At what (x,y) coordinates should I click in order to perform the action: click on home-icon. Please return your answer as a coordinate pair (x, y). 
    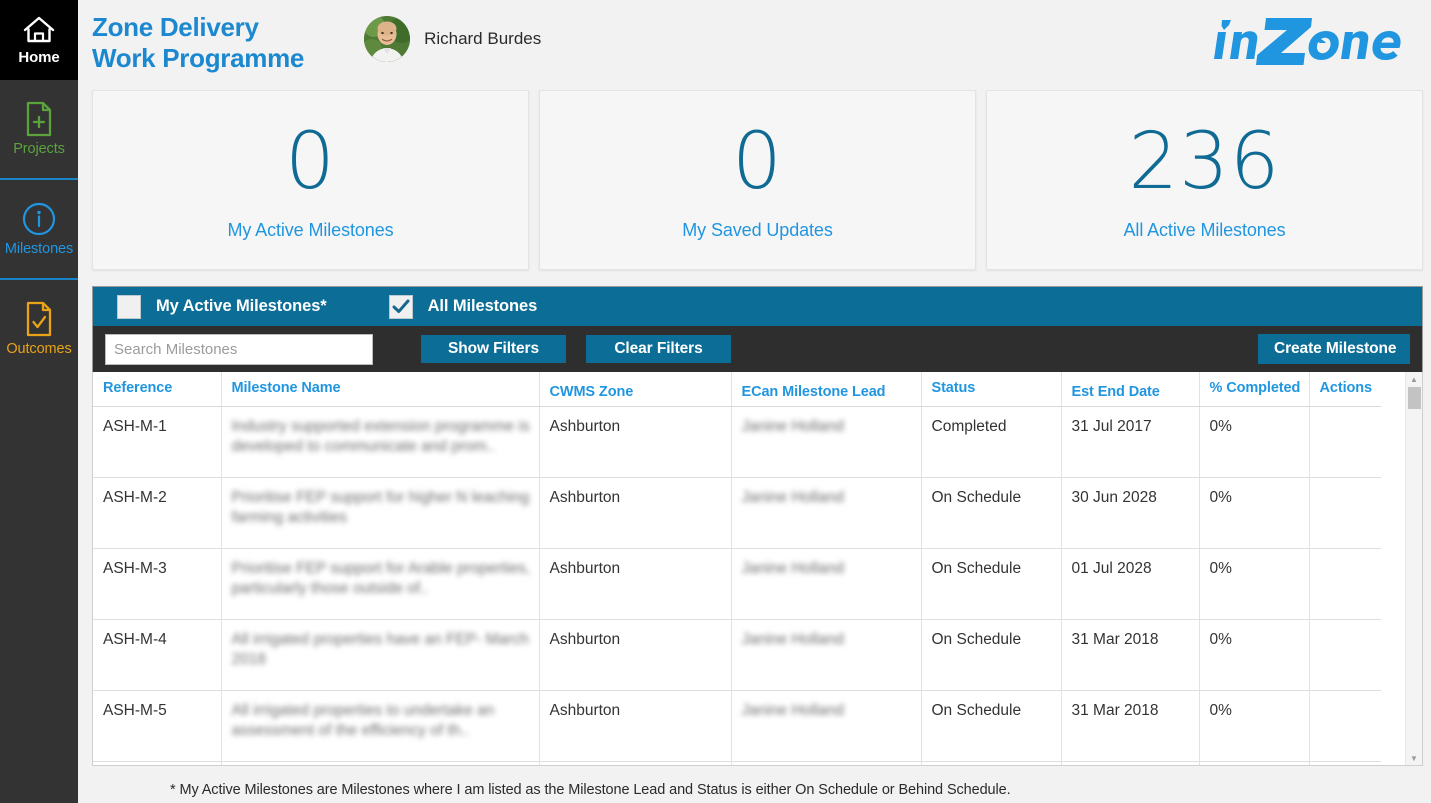
    Looking at the image, I should click on (39, 30).